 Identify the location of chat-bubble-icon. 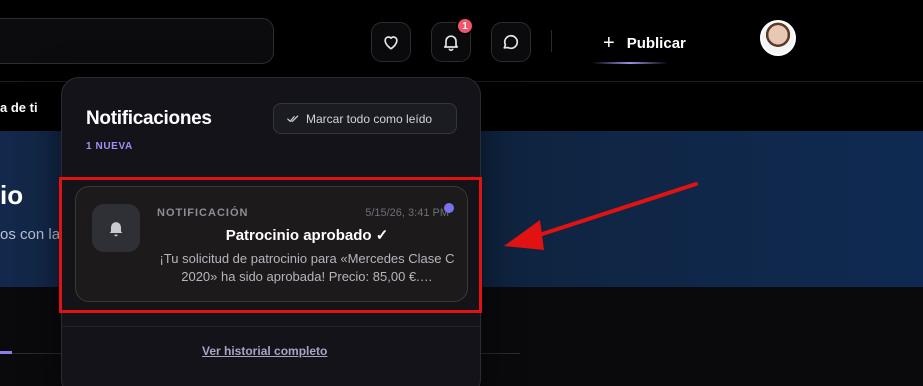
(511, 42).